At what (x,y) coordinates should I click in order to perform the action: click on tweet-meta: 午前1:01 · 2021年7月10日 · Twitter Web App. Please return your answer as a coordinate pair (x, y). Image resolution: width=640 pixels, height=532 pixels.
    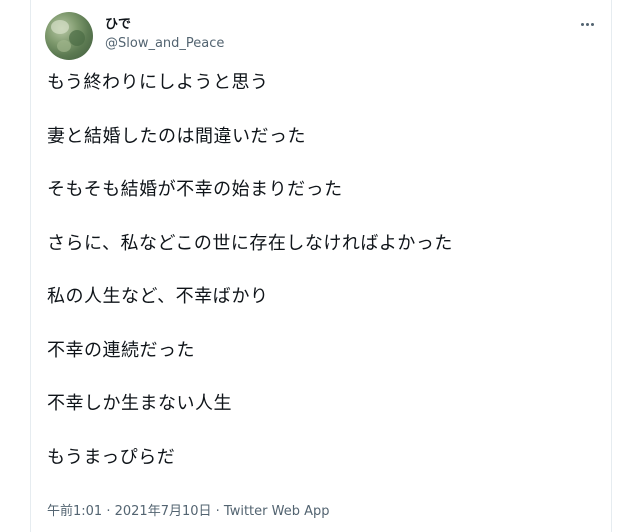
    Looking at the image, I should click on (188, 512).